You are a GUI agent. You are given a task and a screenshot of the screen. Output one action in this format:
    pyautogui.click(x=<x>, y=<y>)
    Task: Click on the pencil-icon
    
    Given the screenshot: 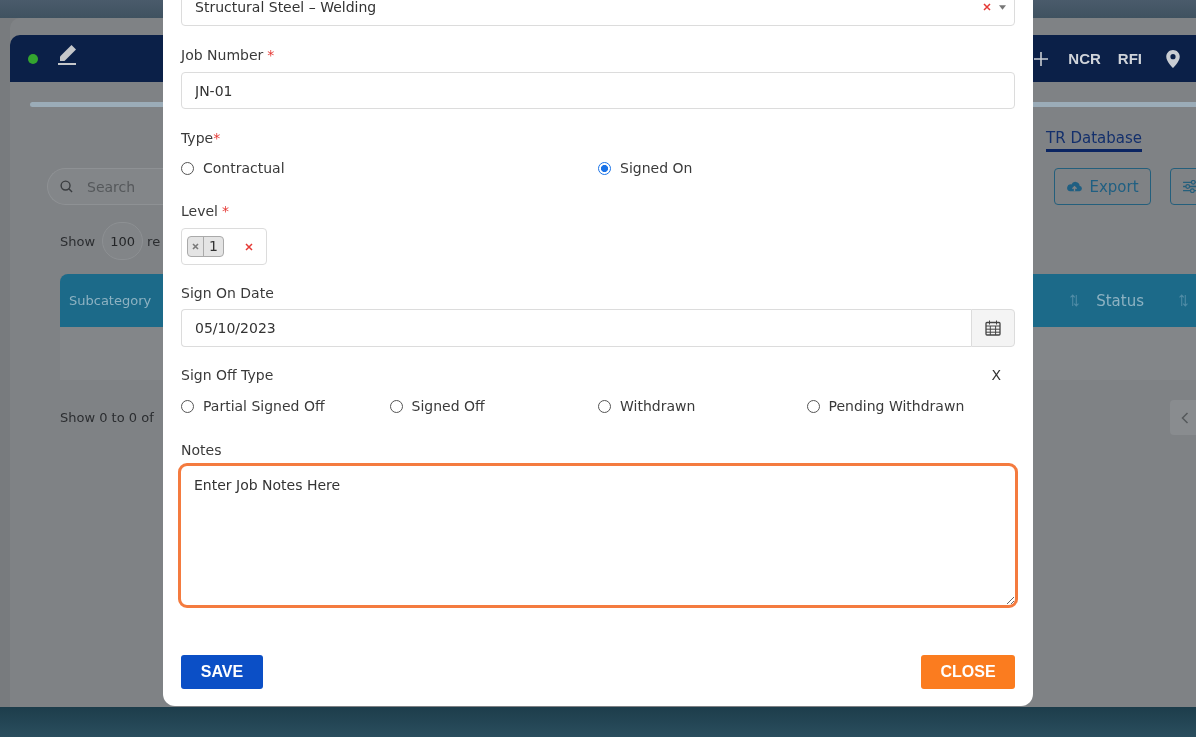 What is the action you would take?
    pyautogui.click(x=67, y=54)
    